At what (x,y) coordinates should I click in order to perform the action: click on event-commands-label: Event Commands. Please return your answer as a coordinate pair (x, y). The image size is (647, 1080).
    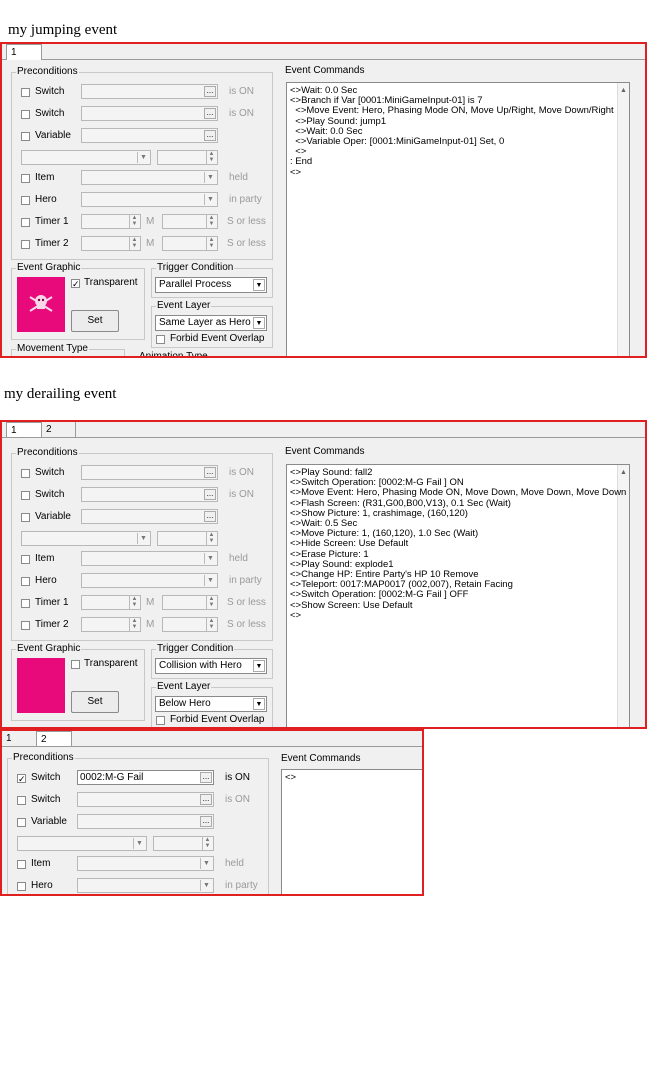
    Looking at the image, I should click on (325, 451).